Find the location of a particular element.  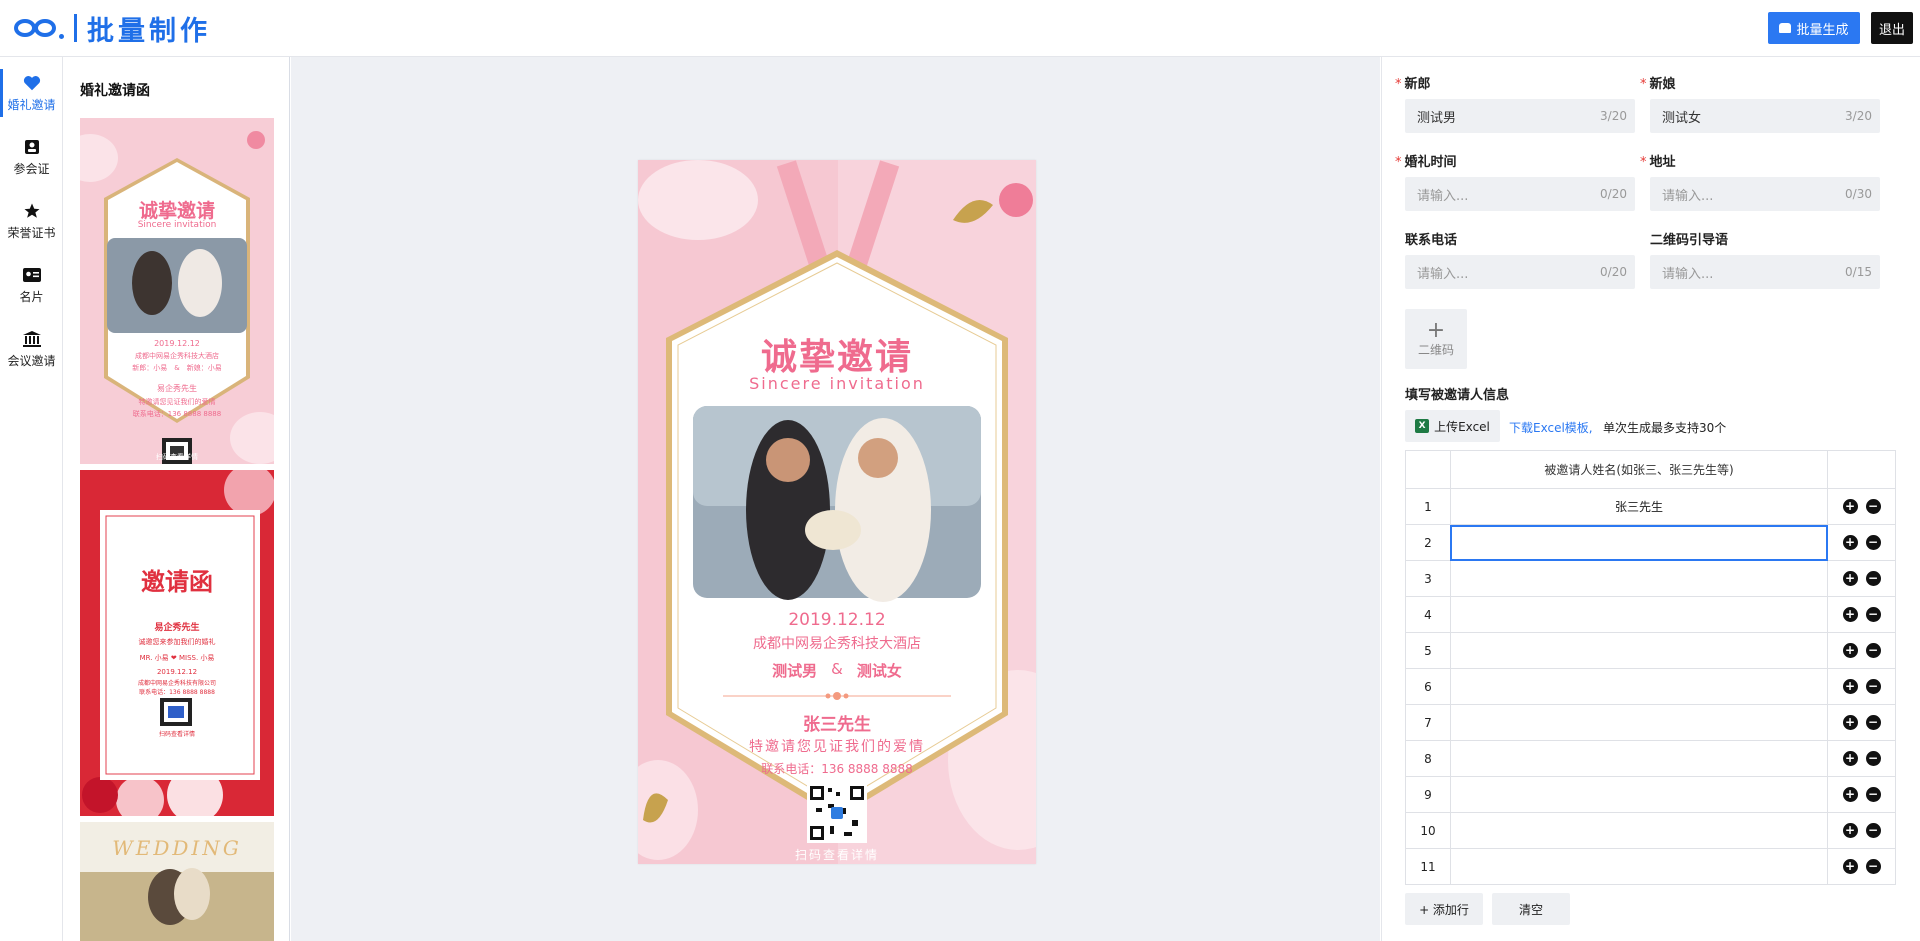

invitation-couple: 测试男 & 测试女 is located at coordinates (837, 670).